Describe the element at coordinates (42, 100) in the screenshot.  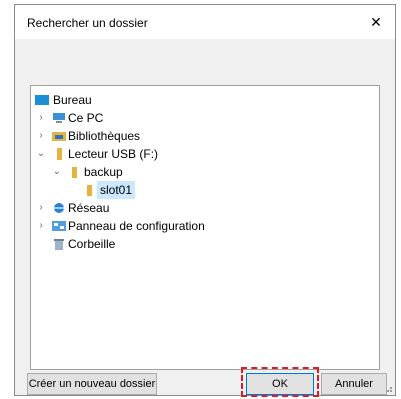
I see `desktop-icon` at that location.